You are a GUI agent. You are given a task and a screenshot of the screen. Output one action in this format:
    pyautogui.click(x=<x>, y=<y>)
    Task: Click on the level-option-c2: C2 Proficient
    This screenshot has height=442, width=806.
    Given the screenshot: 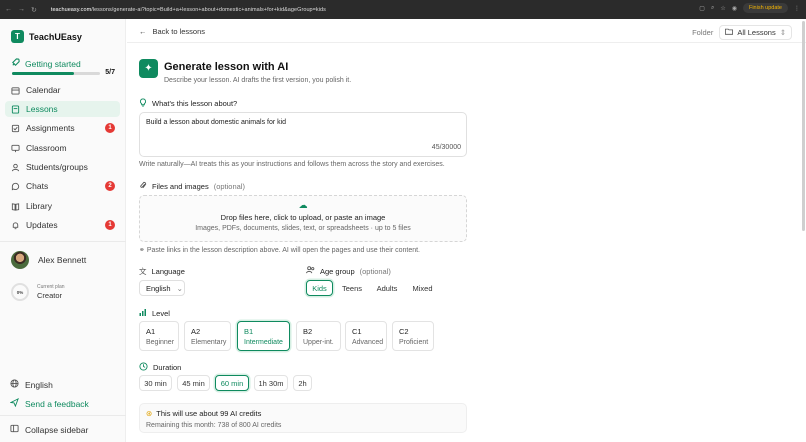 What is the action you would take?
    pyautogui.click(x=413, y=336)
    